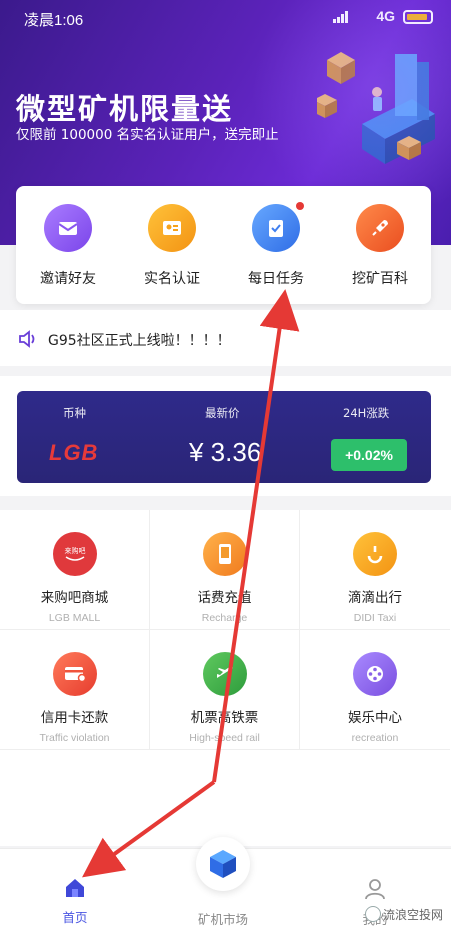  I want to click on market-ticker-card: 币种 最新价 24H涨跌 LGB ¥ 3.36 +0.02%, so click(224, 437).